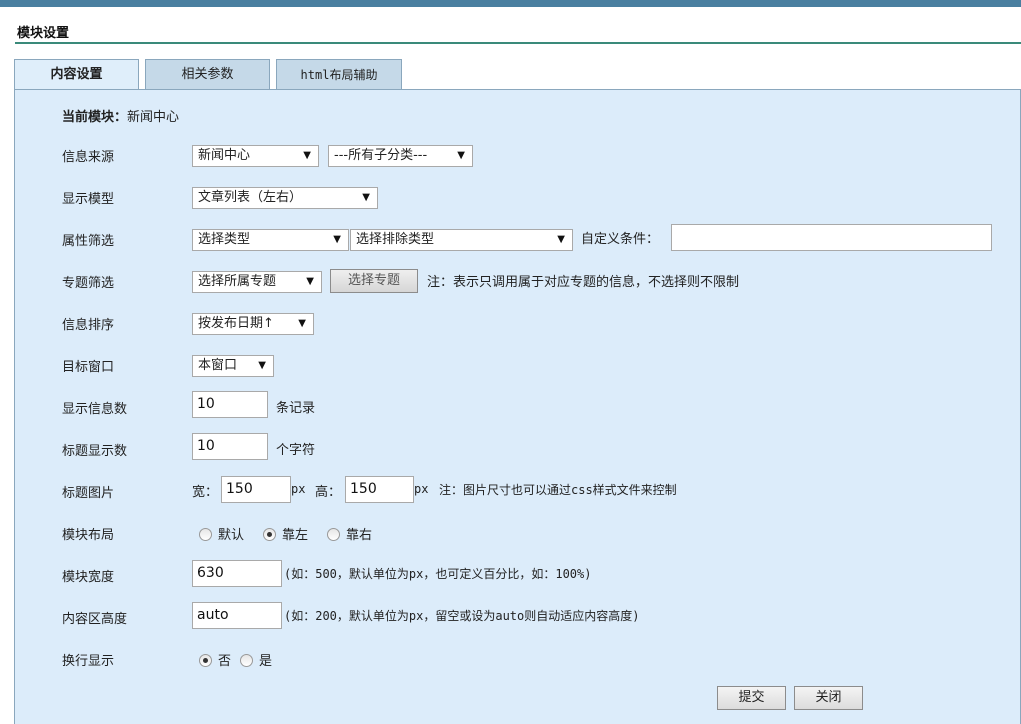 This screenshot has width=1021, height=724. Describe the element at coordinates (256, 489) in the screenshot. I see `image-width-input: 150` at that location.